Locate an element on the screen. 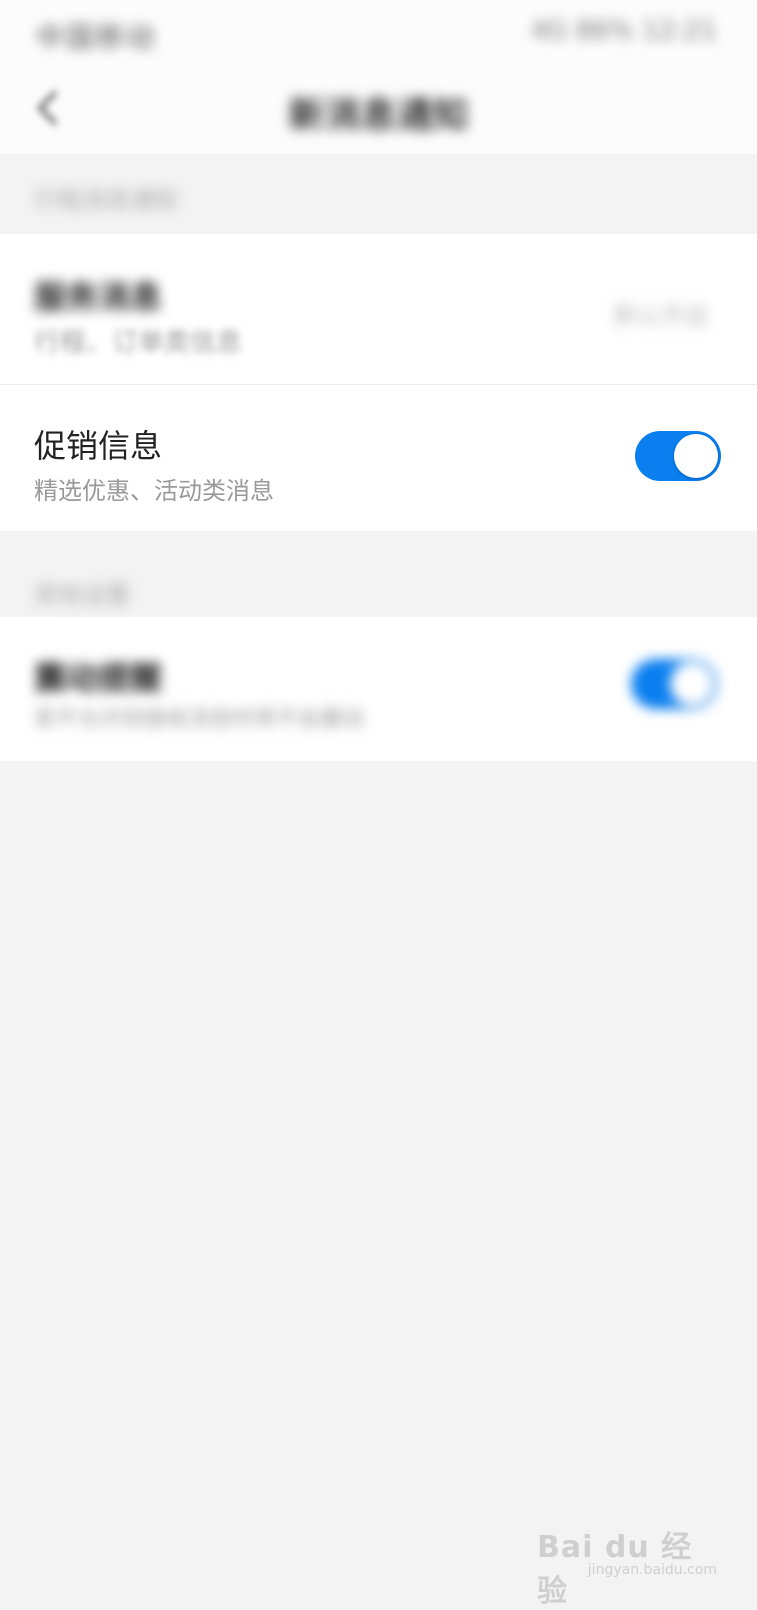 The width and height of the screenshot is (757, 1610). promotions-toggle is located at coordinates (678, 456).